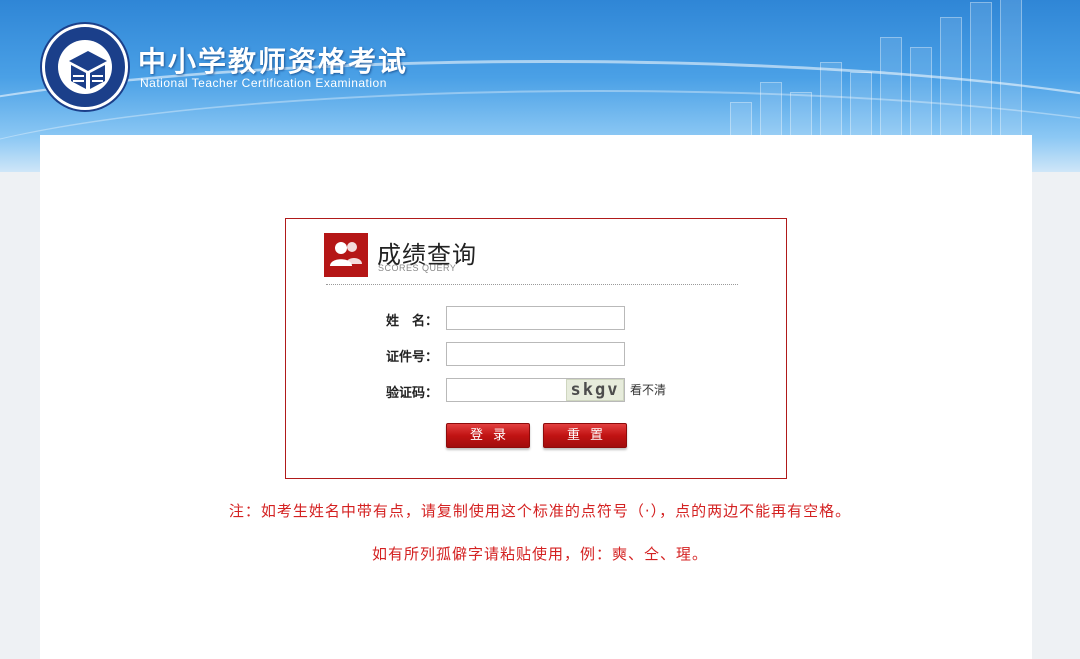 This screenshot has height=659, width=1080. I want to click on captcha-label: 验证码：, so click(412, 393).